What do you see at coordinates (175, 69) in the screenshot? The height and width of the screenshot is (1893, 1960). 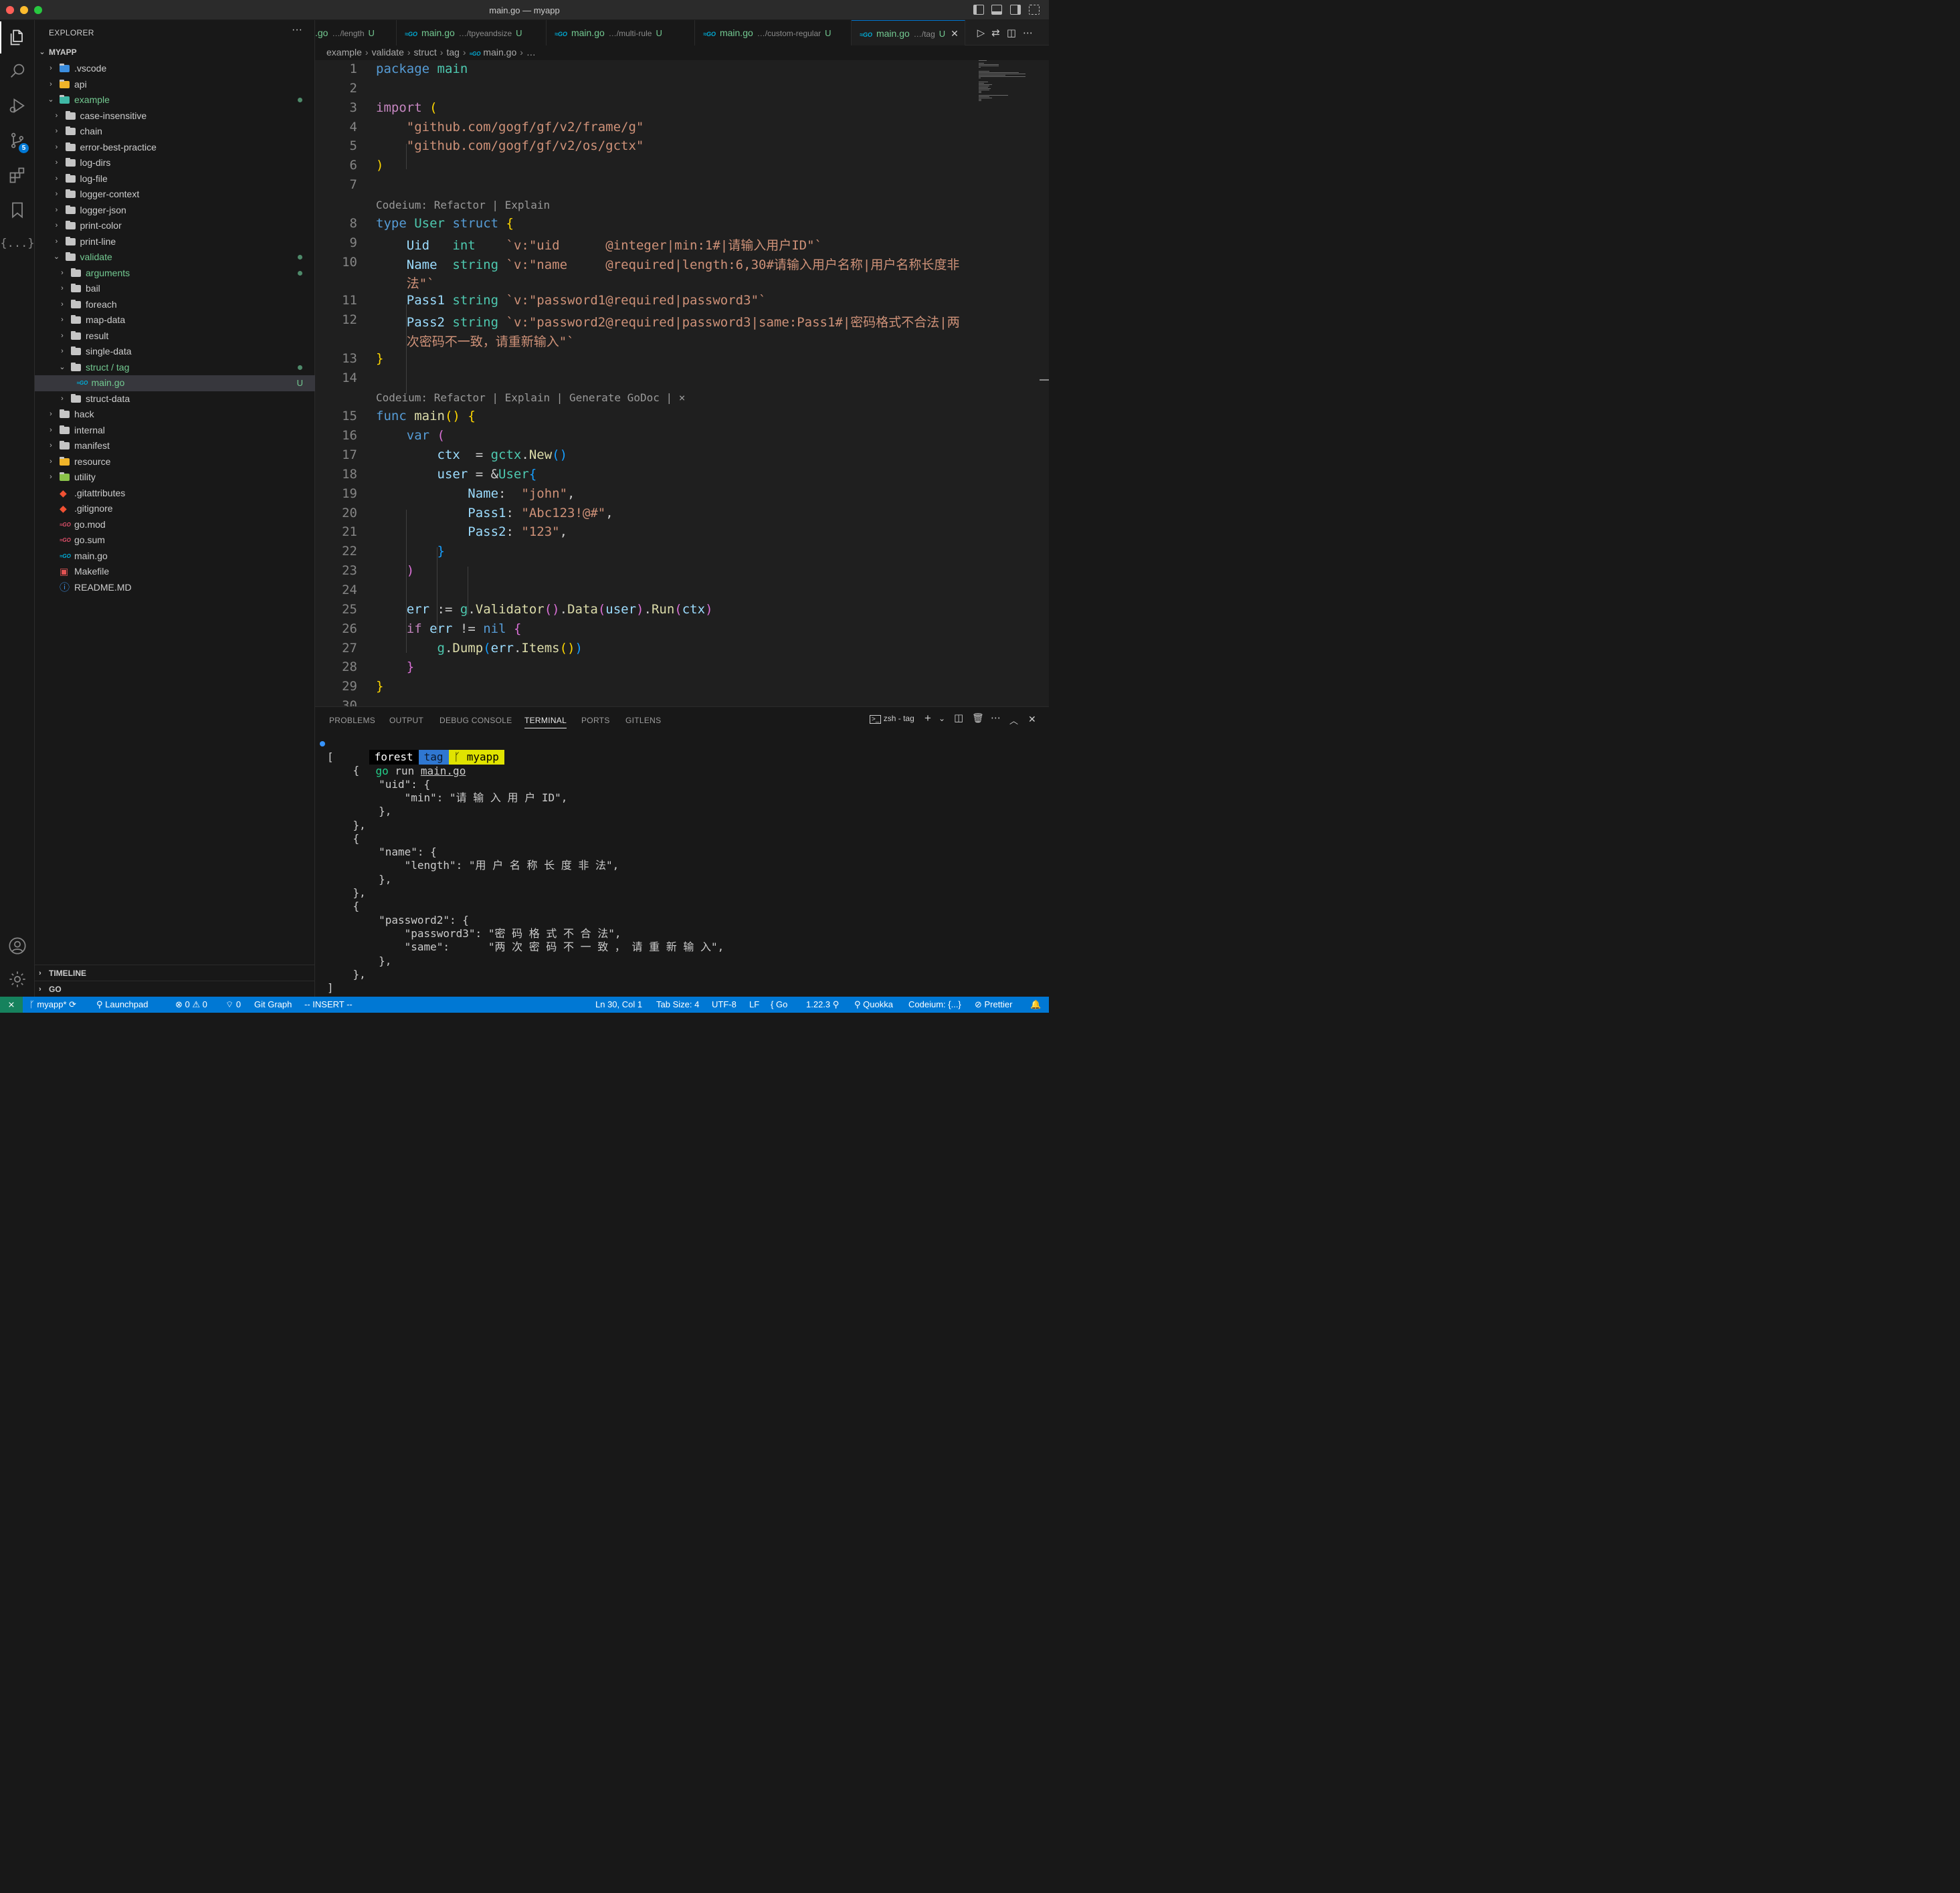 I see `tree-folder: › .vscode` at bounding box center [175, 69].